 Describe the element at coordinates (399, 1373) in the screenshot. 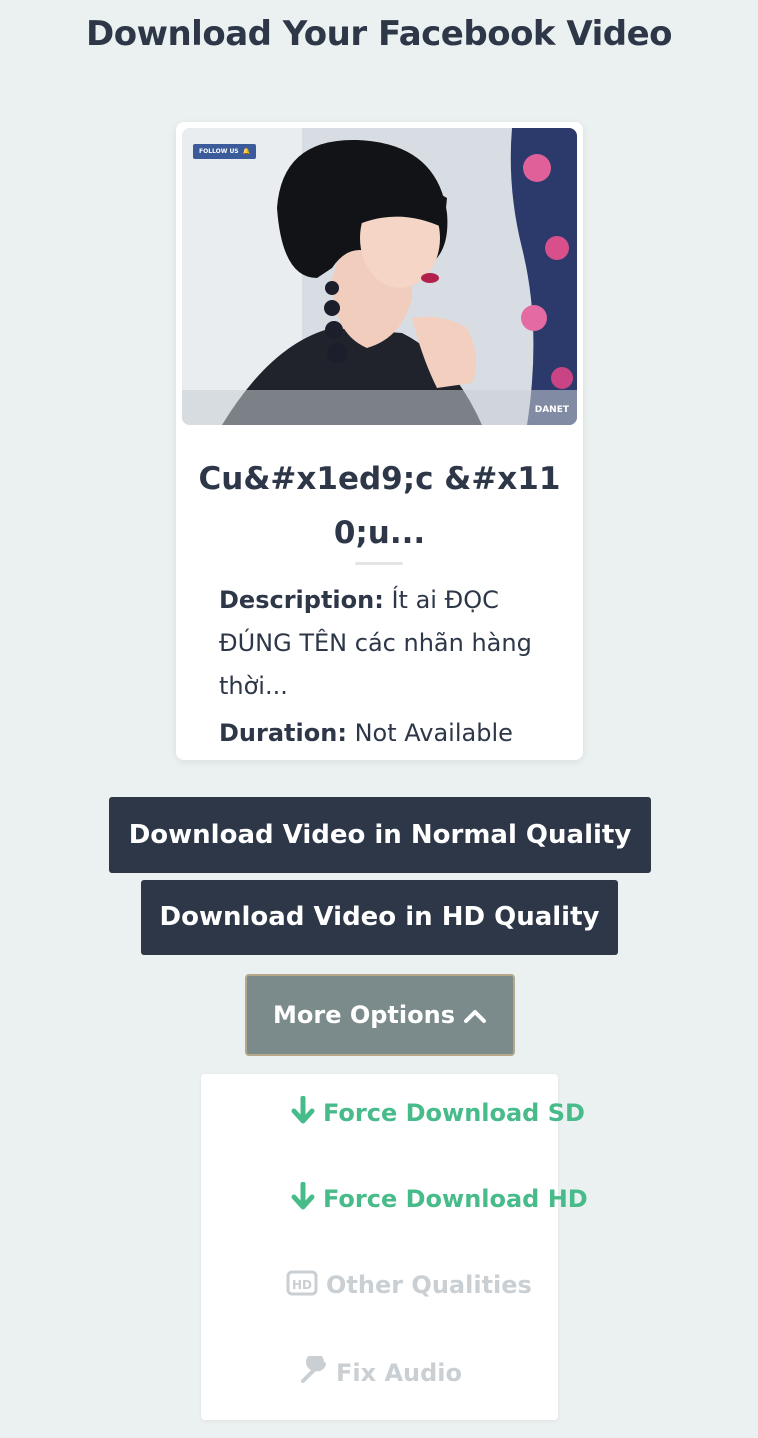

I see `fix-audio-label: Fix Audio` at that location.